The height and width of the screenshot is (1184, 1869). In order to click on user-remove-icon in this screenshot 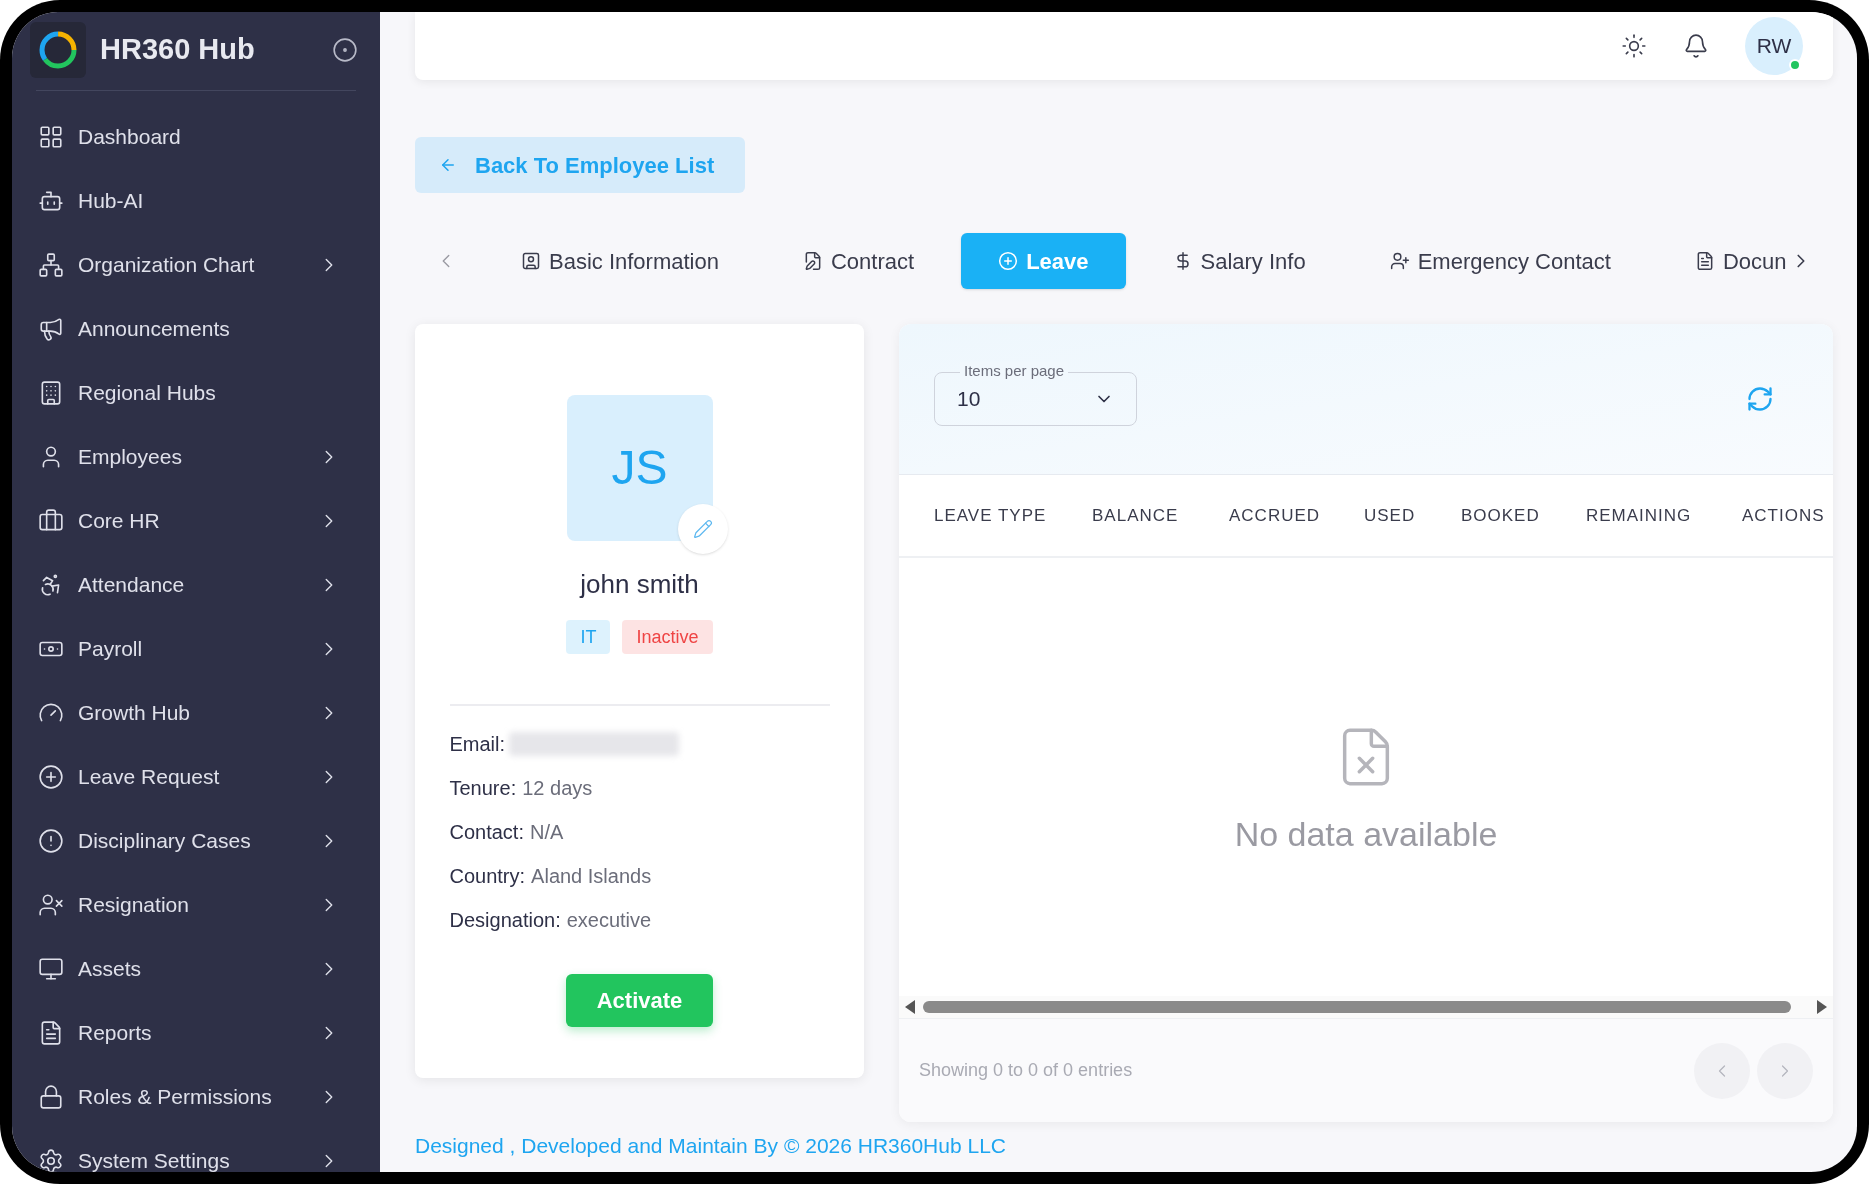, I will do `click(51, 905)`.